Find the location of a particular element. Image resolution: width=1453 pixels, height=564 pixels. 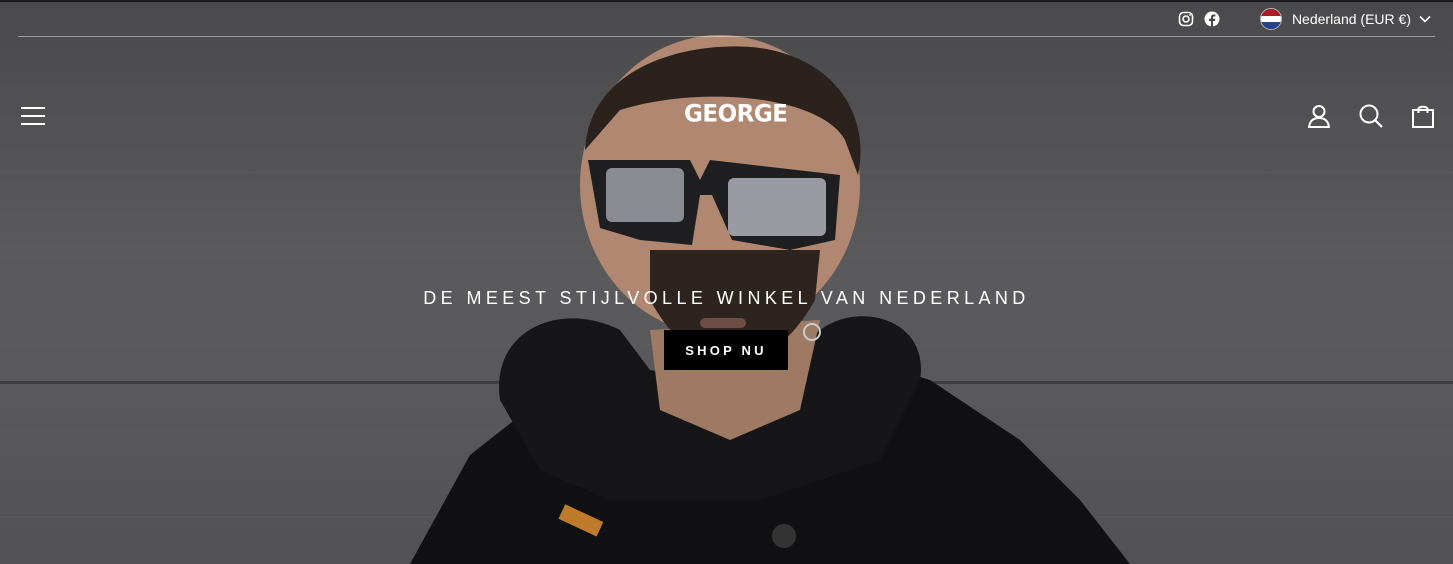

account-icon is located at coordinates (1319, 118).